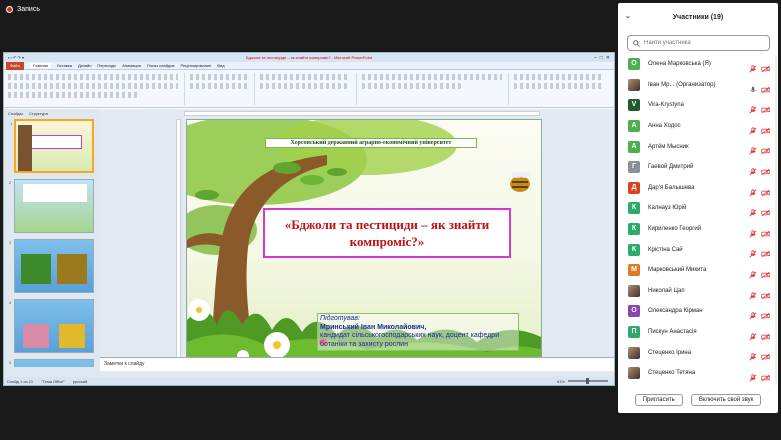 The width and height of the screenshot is (781, 440). Describe the element at coordinates (53, 381) in the screenshot. I see `theme-name: "Тема Office"` at that location.